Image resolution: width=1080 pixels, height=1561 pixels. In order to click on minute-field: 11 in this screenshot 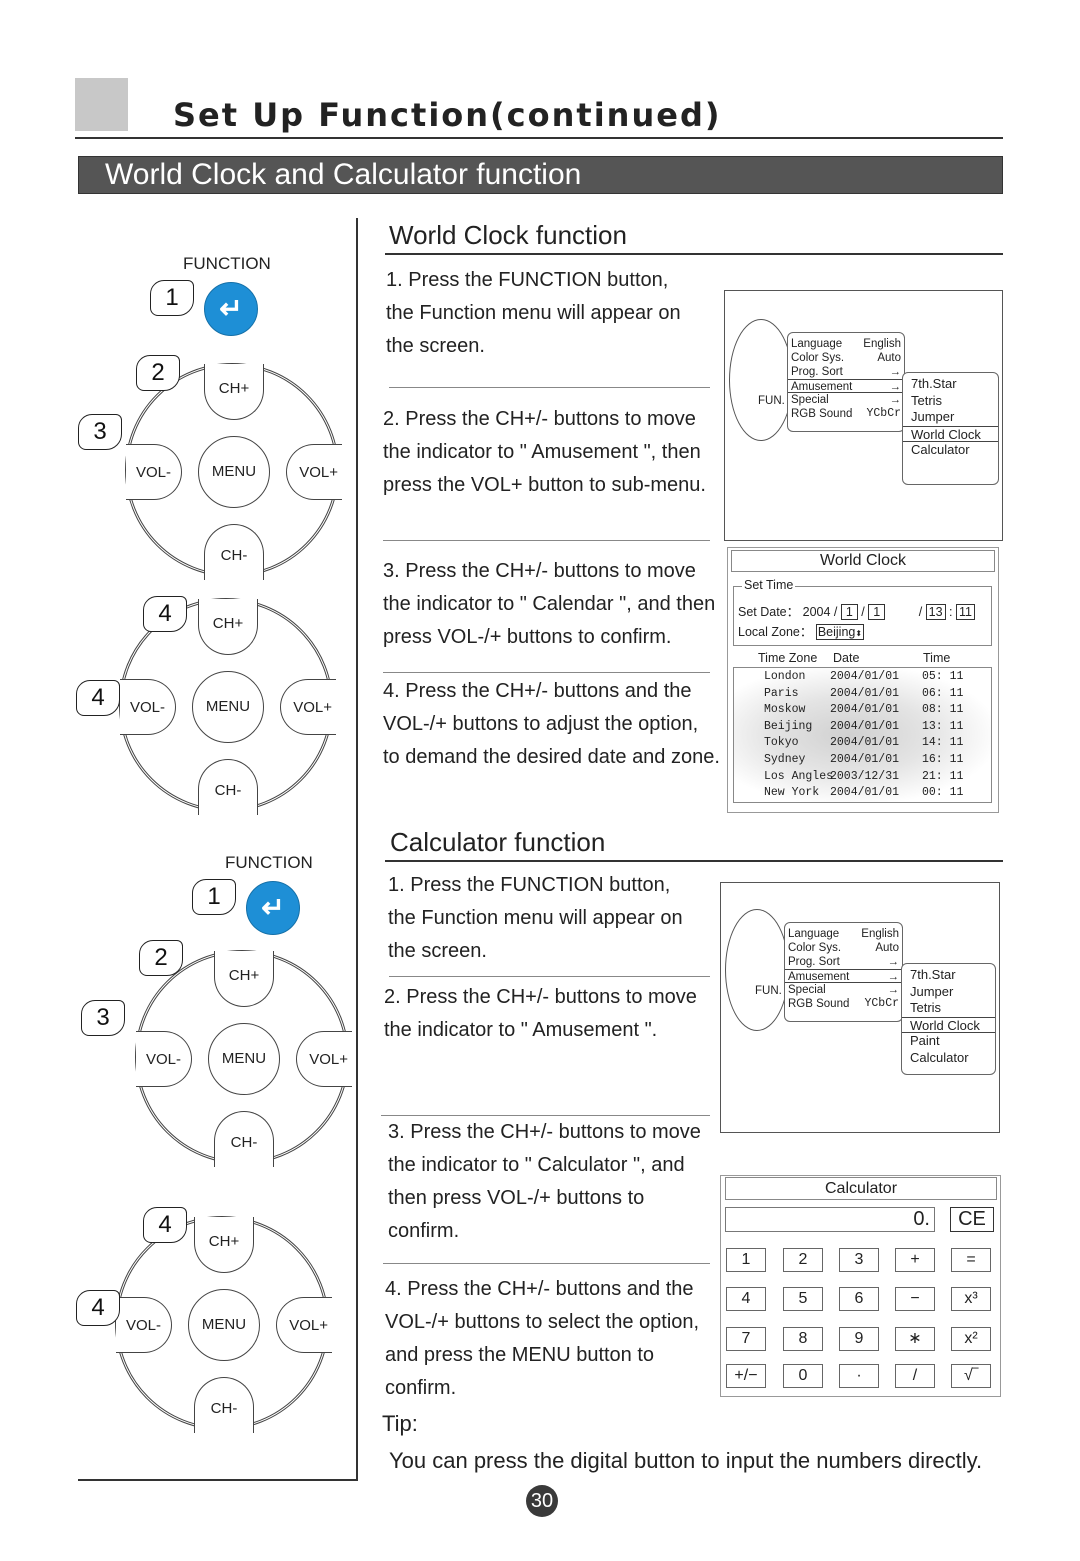, I will do `click(965, 612)`.